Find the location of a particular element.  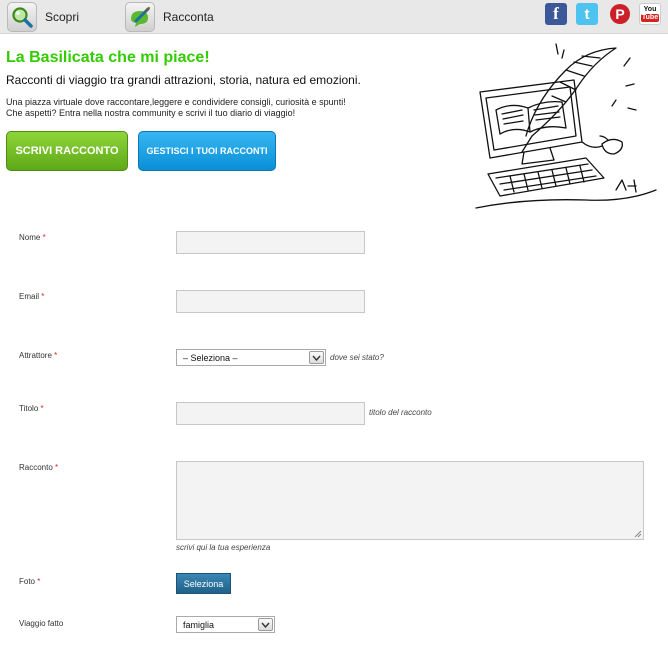

titolo-hint: titolo del racconto is located at coordinates (400, 412).